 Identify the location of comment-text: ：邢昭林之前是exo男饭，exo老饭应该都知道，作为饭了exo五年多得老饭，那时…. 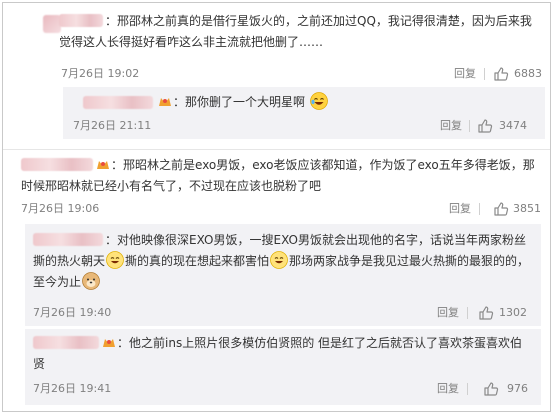
(278, 175).